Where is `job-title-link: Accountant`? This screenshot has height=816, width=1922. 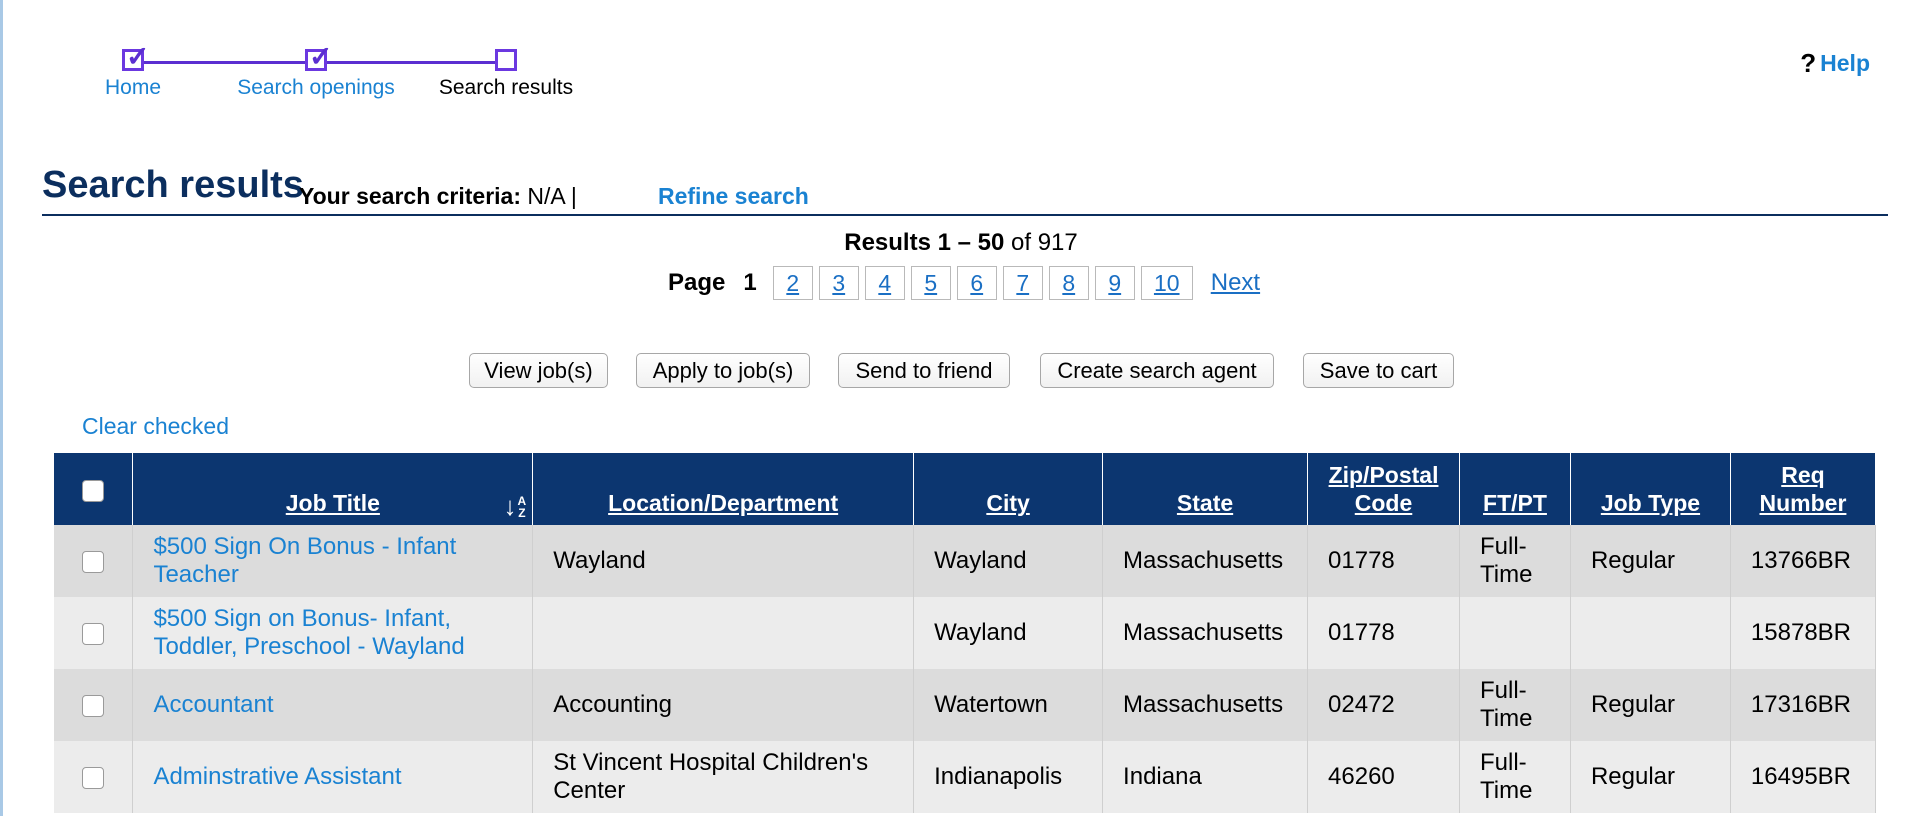
job-title-link: Accountant is located at coordinates (333, 705).